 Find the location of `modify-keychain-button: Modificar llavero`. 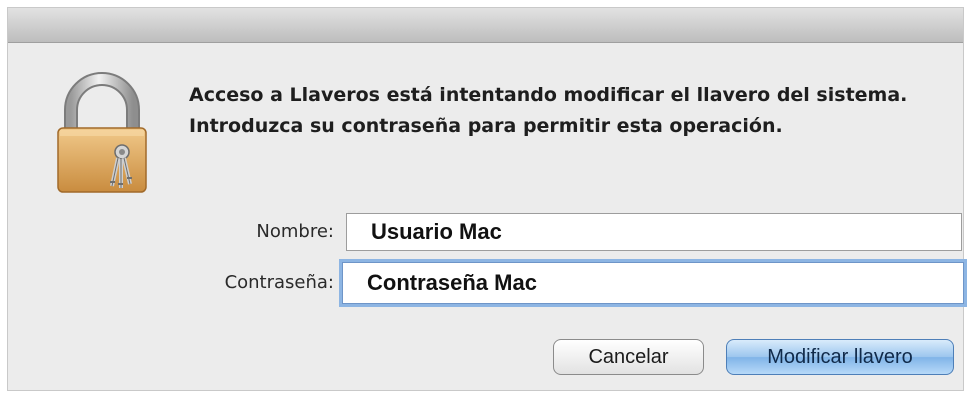

modify-keychain-button: Modificar llavero is located at coordinates (840, 357).